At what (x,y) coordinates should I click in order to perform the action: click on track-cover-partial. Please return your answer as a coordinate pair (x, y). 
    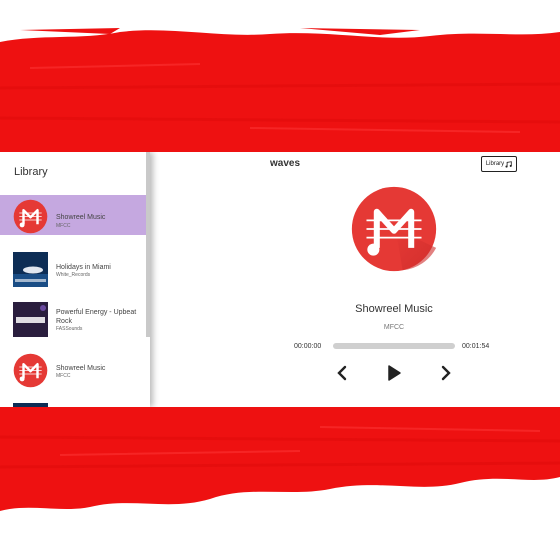
    Looking at the image, I should click on (30, 405).